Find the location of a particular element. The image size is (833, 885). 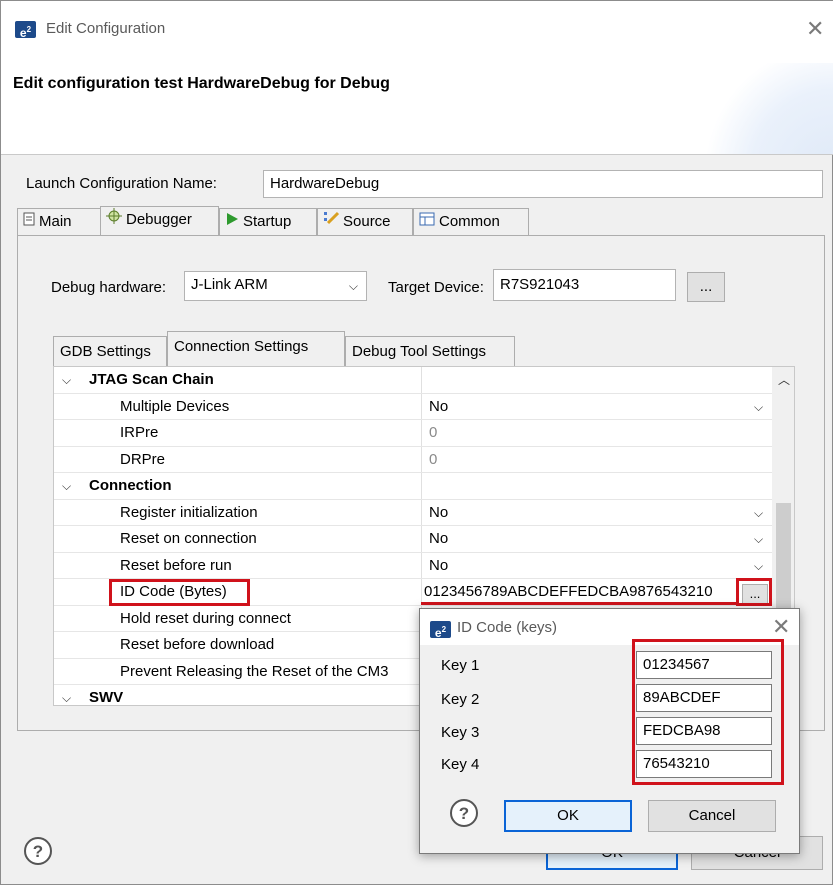

tab-debugger-label: Debugger is located at coordinates (159, 219).